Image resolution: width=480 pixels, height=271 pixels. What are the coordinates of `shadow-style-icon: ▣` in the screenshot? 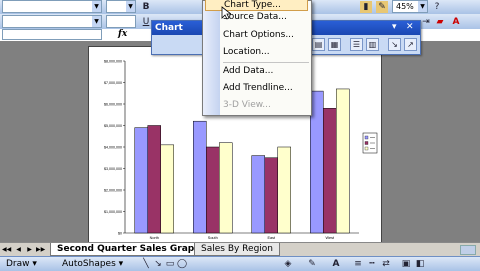 It's located at (406, 264).